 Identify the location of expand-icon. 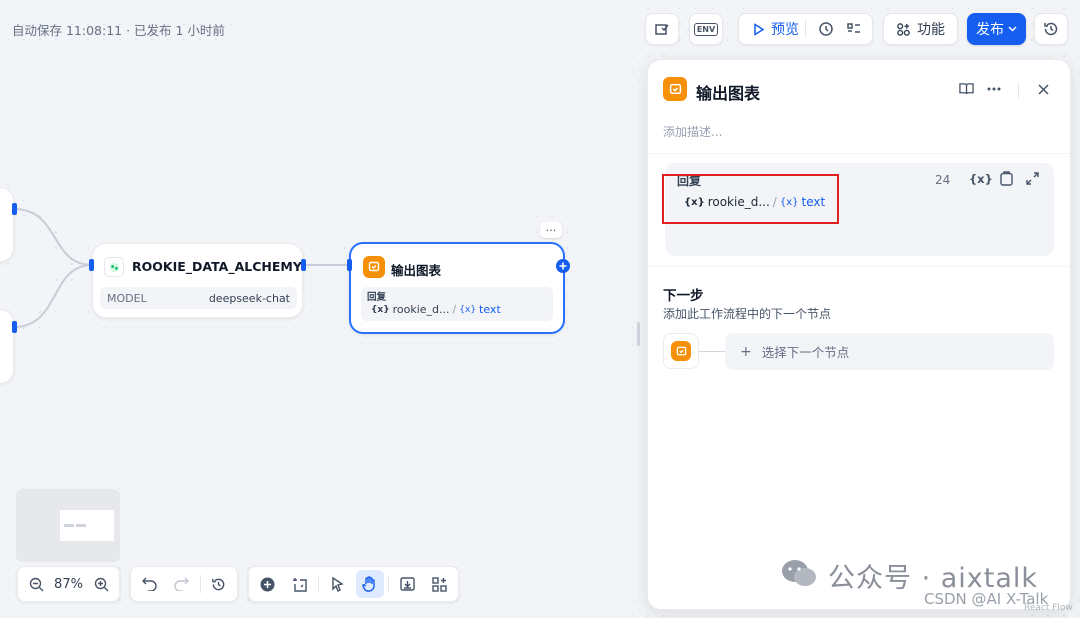
(1032, 178).